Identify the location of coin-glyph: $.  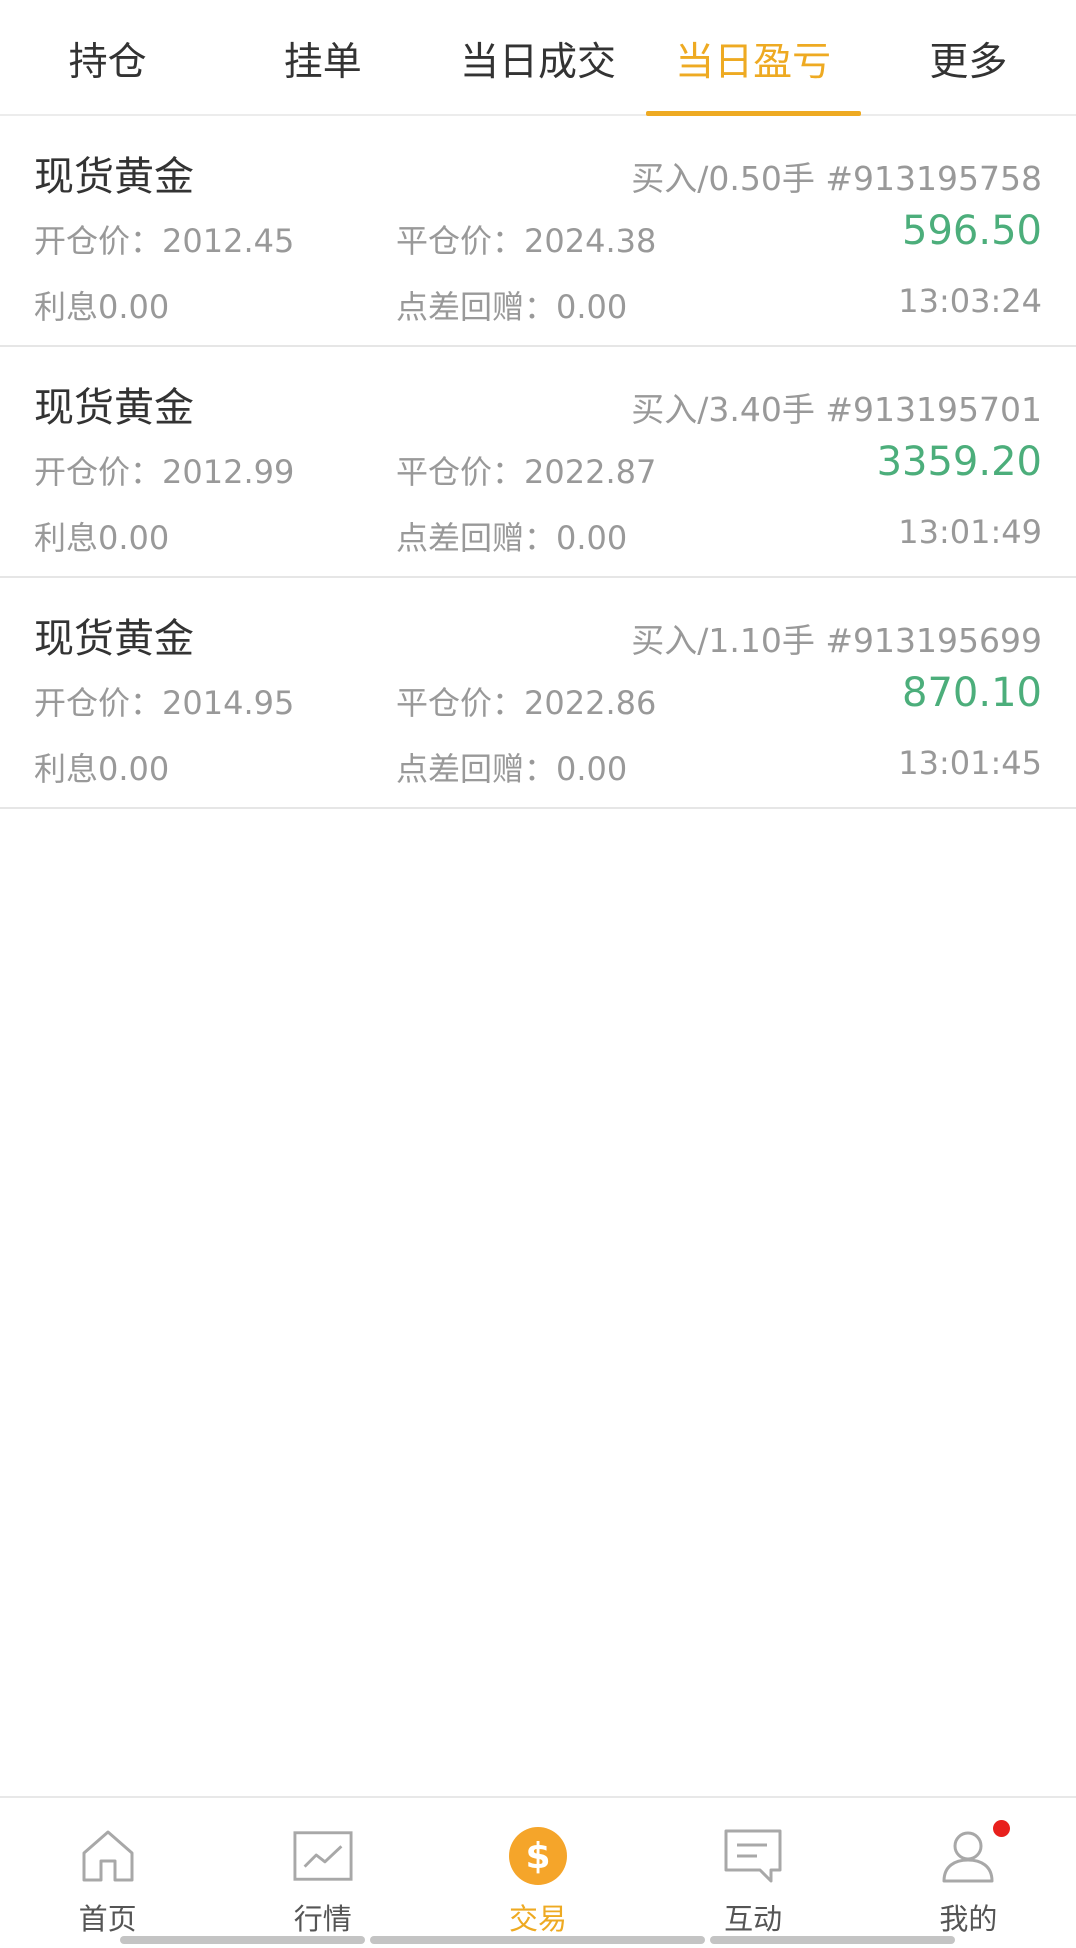
(537, 1856).